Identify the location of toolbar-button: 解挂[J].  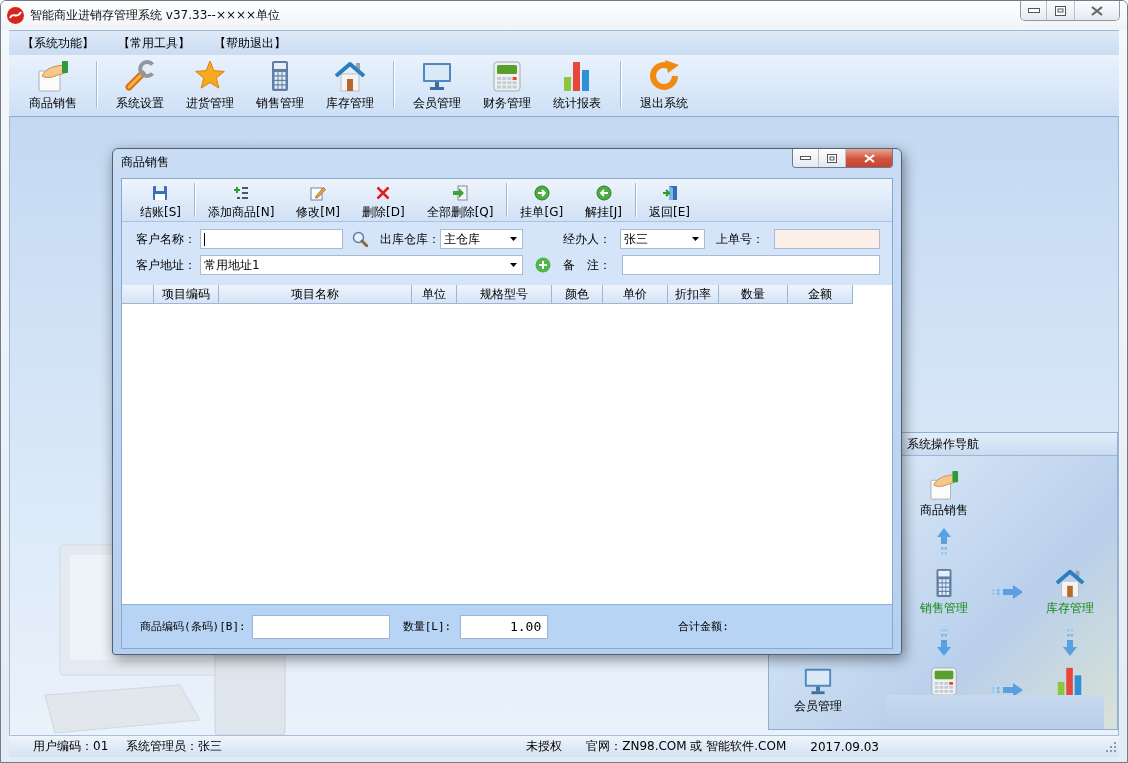
(604, 200).